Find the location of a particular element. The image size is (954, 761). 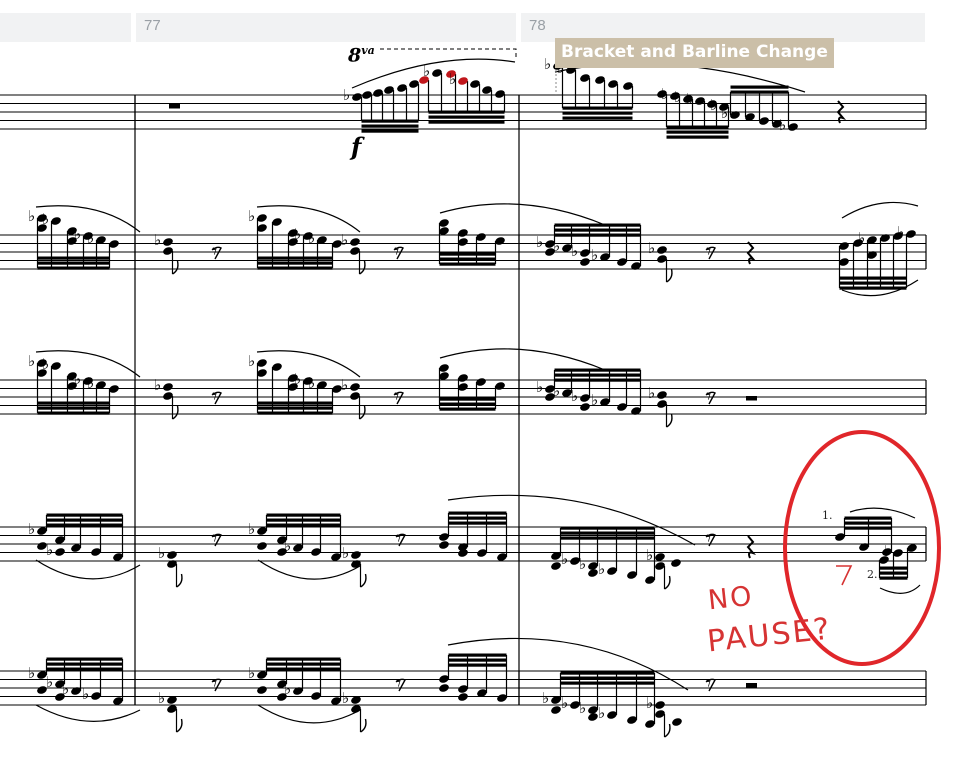

volta-first-label: 1. is located at coordinates (827, 515).